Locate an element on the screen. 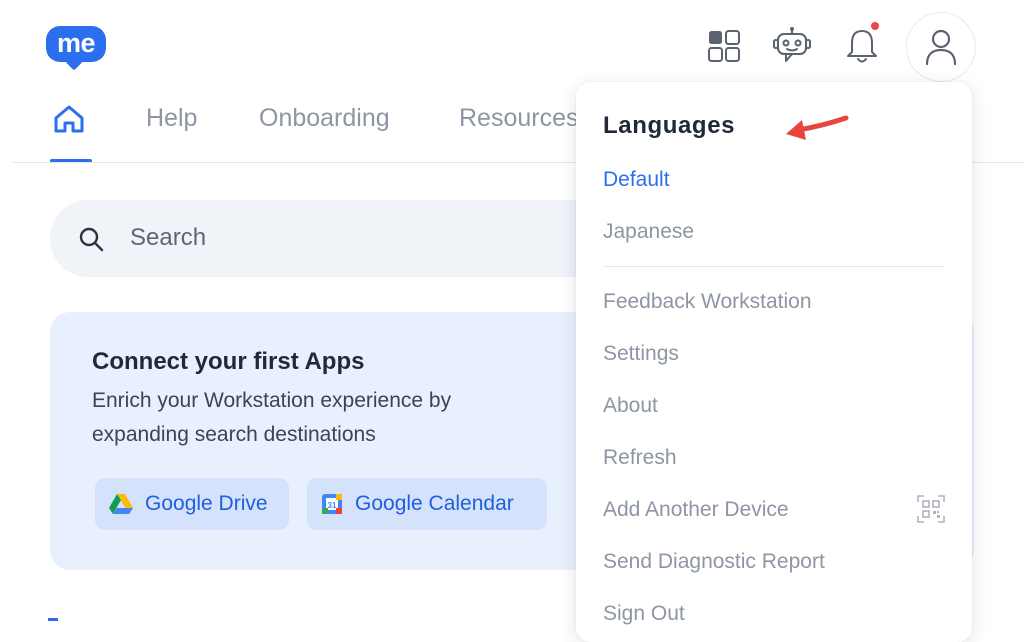 This screenshot has height=642, width=1024. google-drive-button: Google Drive is located at coordinates (192, 504).